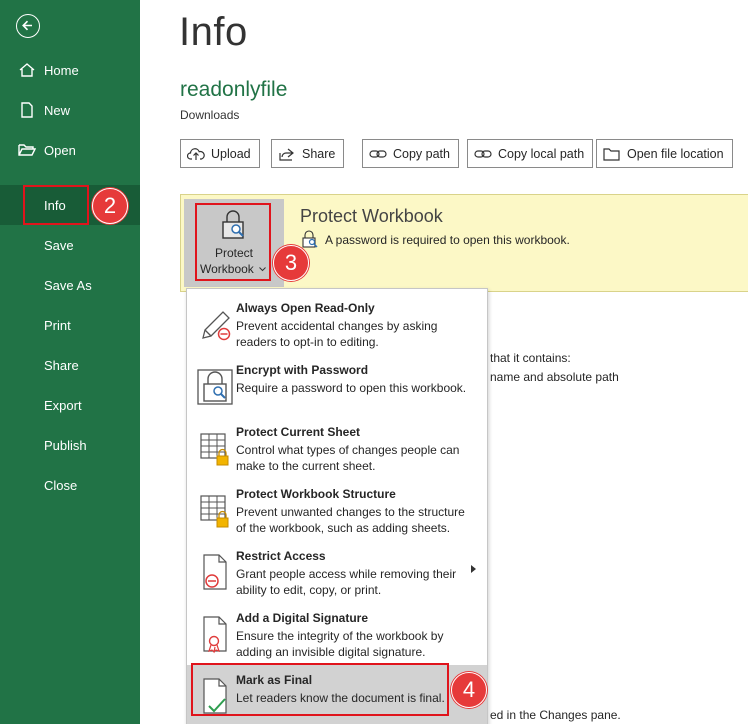 This screenshot has height=724, width=748. Describe the element at coordinates (214, 449) in the screenshot. I see `sheet-lock-icon` at that location.